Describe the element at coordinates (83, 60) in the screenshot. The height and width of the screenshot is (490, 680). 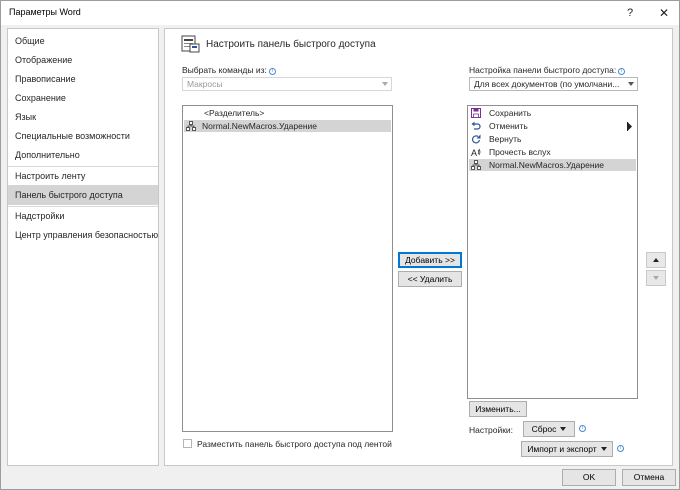
I see `sidebar-item-display: Отображение` at that location.